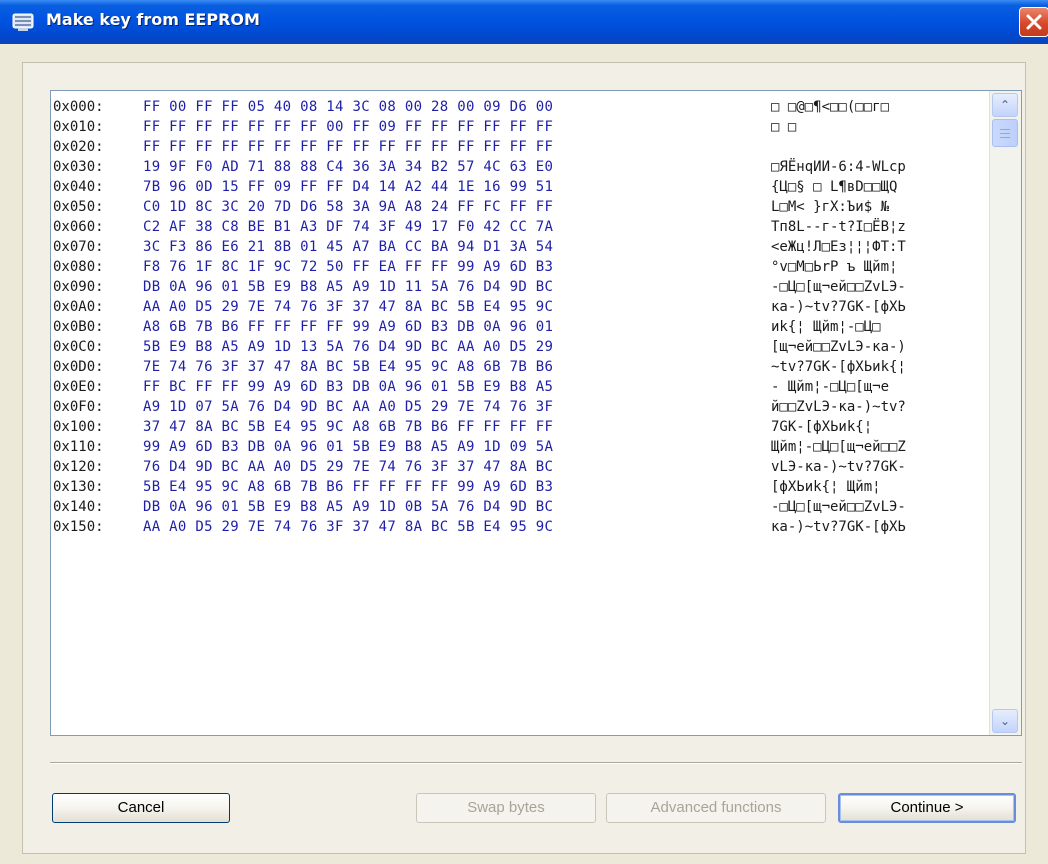 Image resolution: width=1048 pixels, height=864 pixels. Describe the element at coordinates (78, 347) in the screenshot. I see `hex-address: 0x0C0:` at that location.